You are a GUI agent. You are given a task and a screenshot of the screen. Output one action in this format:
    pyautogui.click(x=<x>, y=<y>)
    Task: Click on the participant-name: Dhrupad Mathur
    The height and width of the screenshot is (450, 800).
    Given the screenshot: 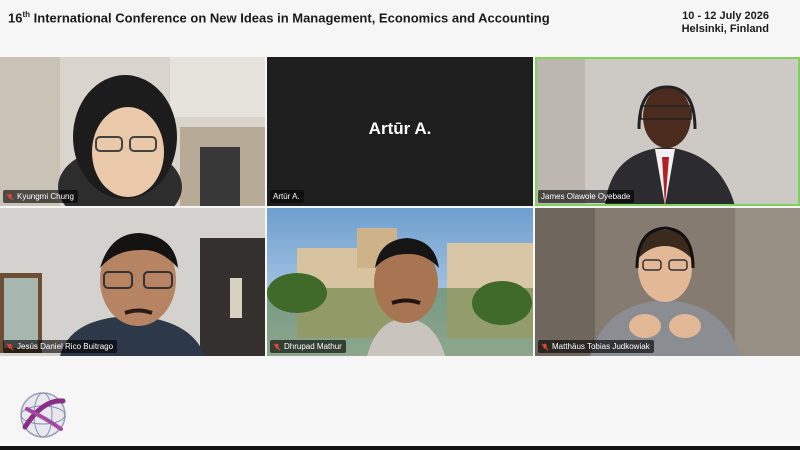 What is the action you would take?
    pyautogui.click(x=313, y=346)
    